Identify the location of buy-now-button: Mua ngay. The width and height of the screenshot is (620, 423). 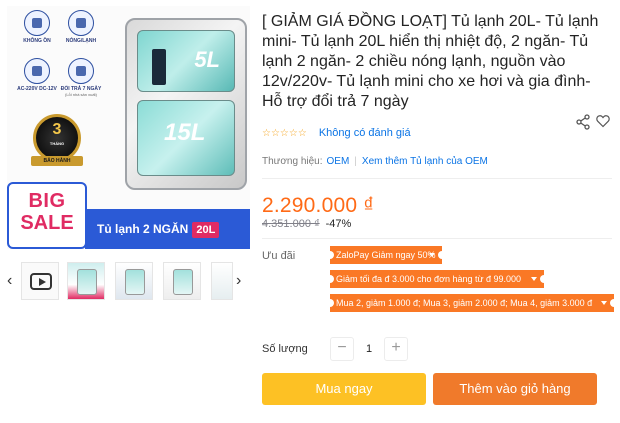
(344, 389).